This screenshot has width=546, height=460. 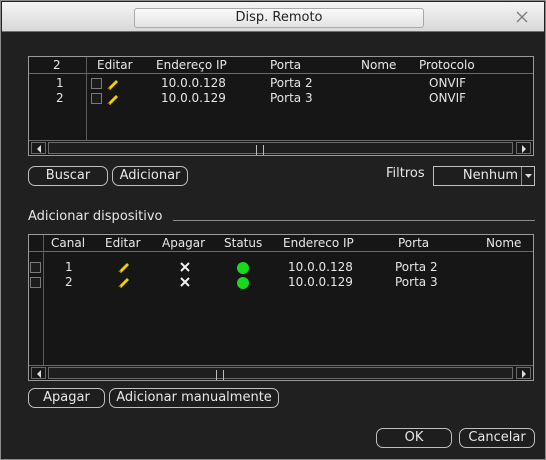 I want to click on table-row: 1 10.0.0.128 Porta 2, so click(x=281, y=267).